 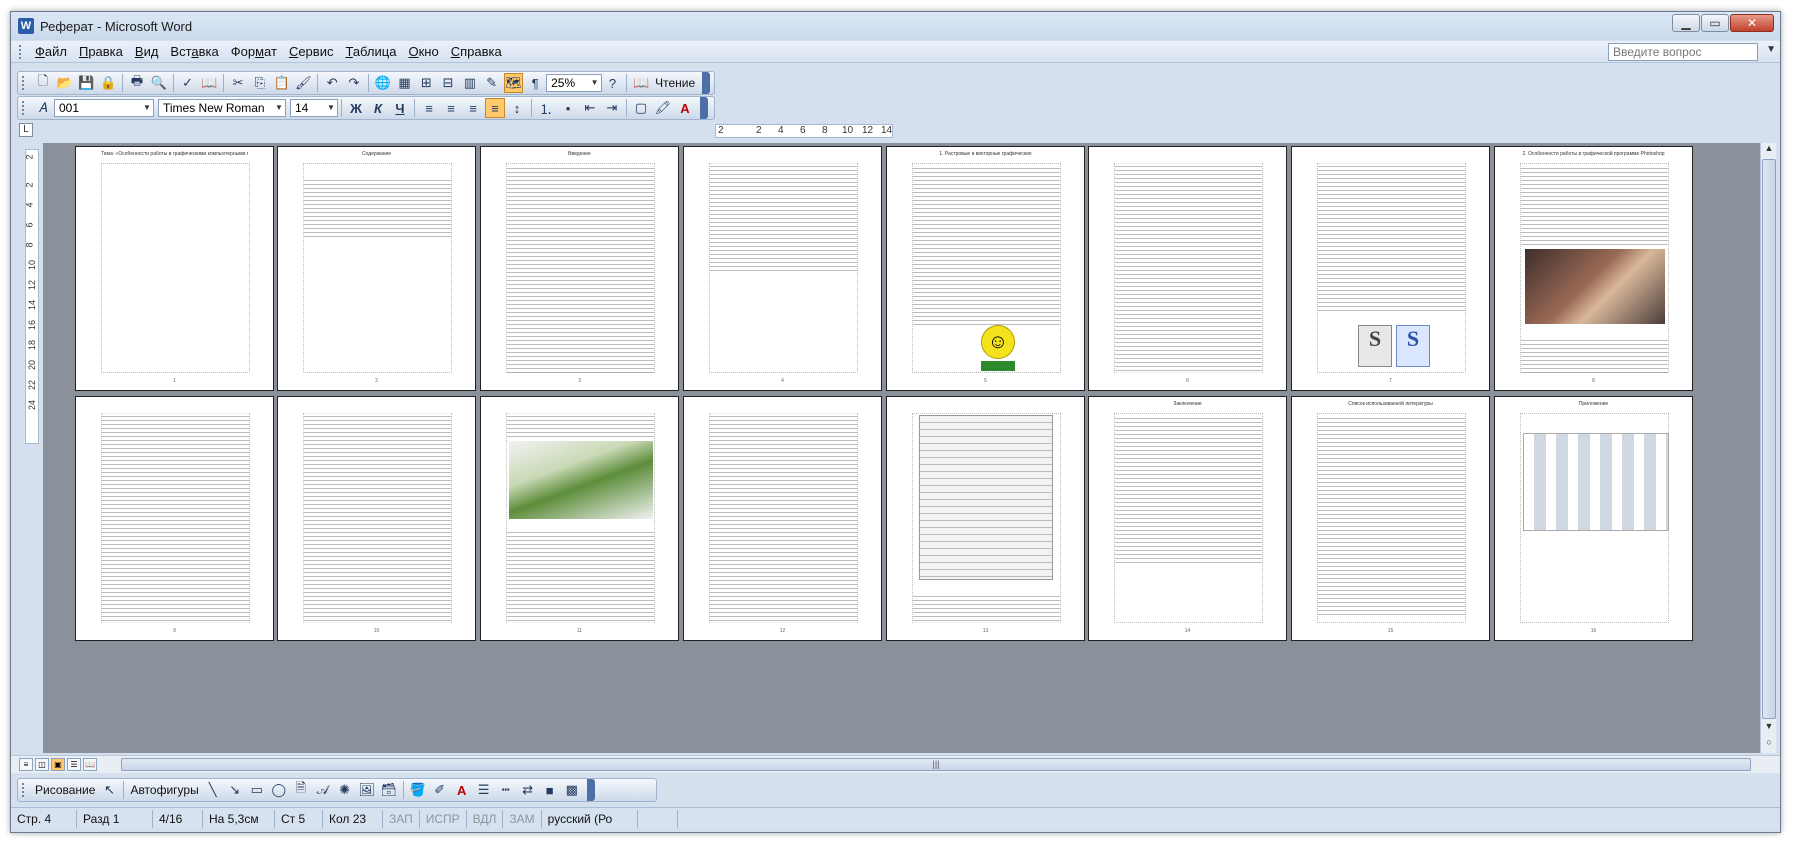 What do you see at coordinates (354, 83) in the screenshot?
I see `redo-icon: ↷` at bounding box center [354, 83].